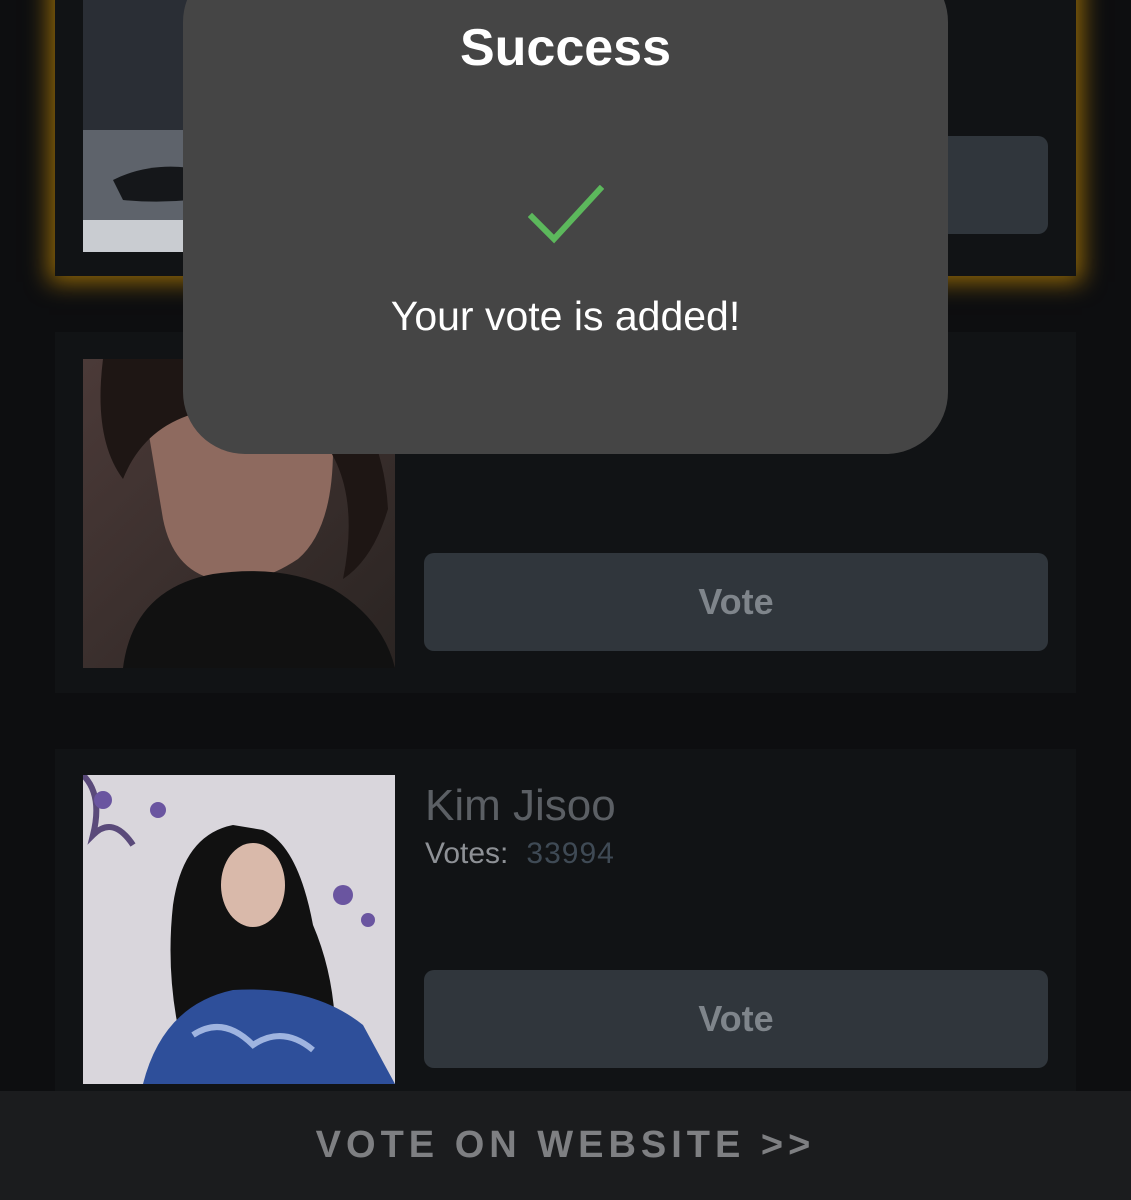 Image resolution: width=1131 pixels, height=1200 pixels. I want to click on dialog-message: Your vote is added!, so click(565, 316).